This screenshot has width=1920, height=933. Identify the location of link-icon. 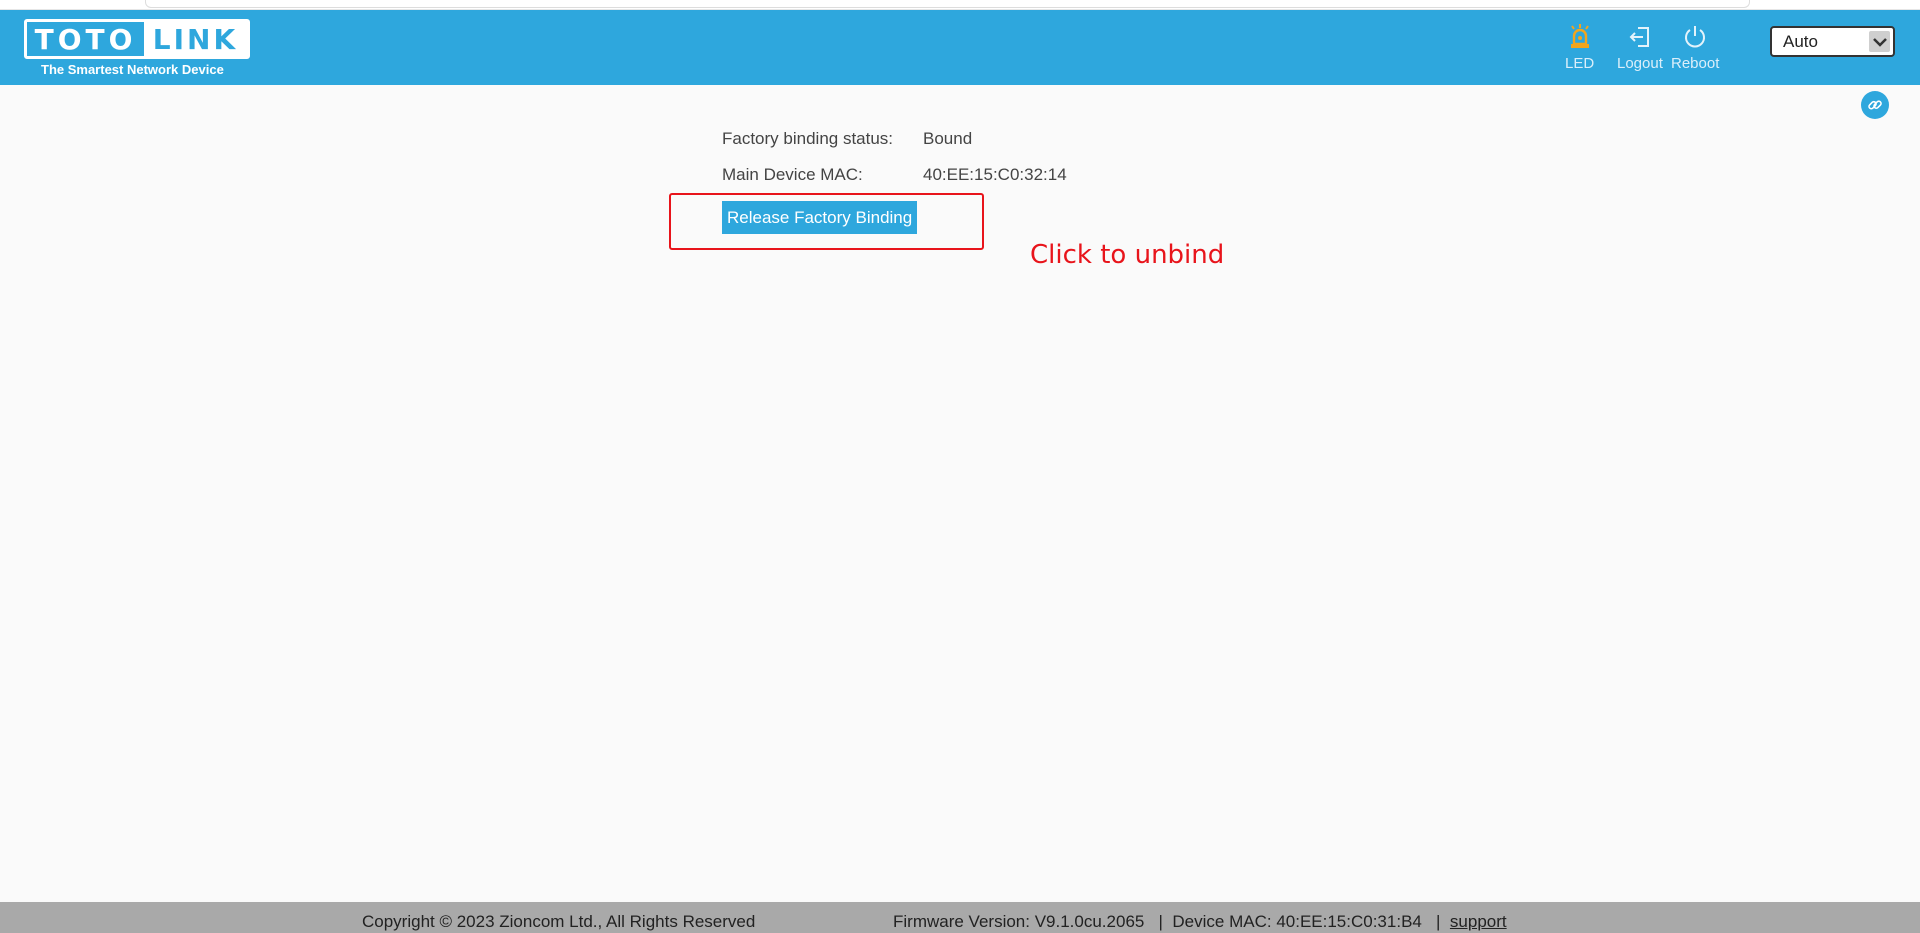
(1875, 105).